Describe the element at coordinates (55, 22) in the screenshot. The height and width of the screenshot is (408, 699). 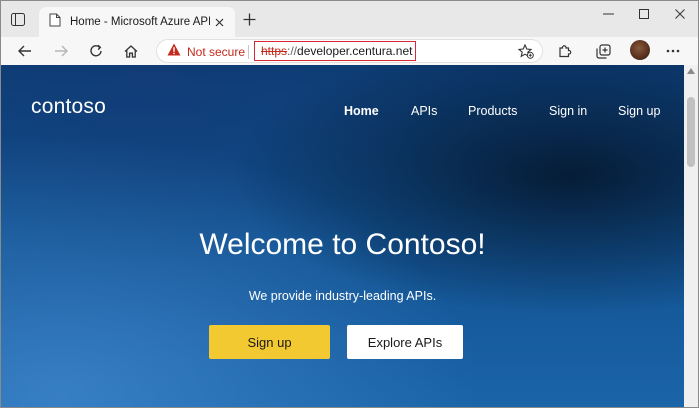
I see `page-icon` at that location.